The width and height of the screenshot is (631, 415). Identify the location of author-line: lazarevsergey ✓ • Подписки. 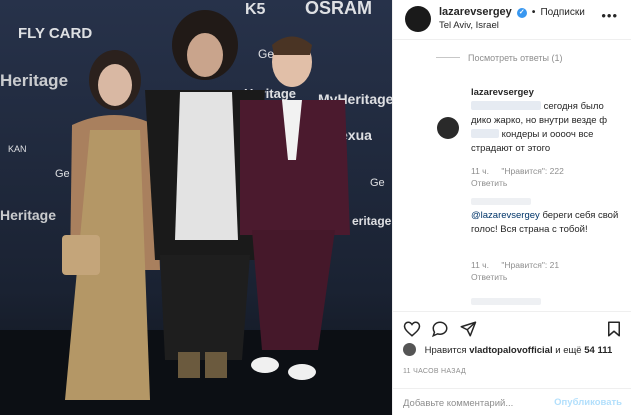
(512, 12).